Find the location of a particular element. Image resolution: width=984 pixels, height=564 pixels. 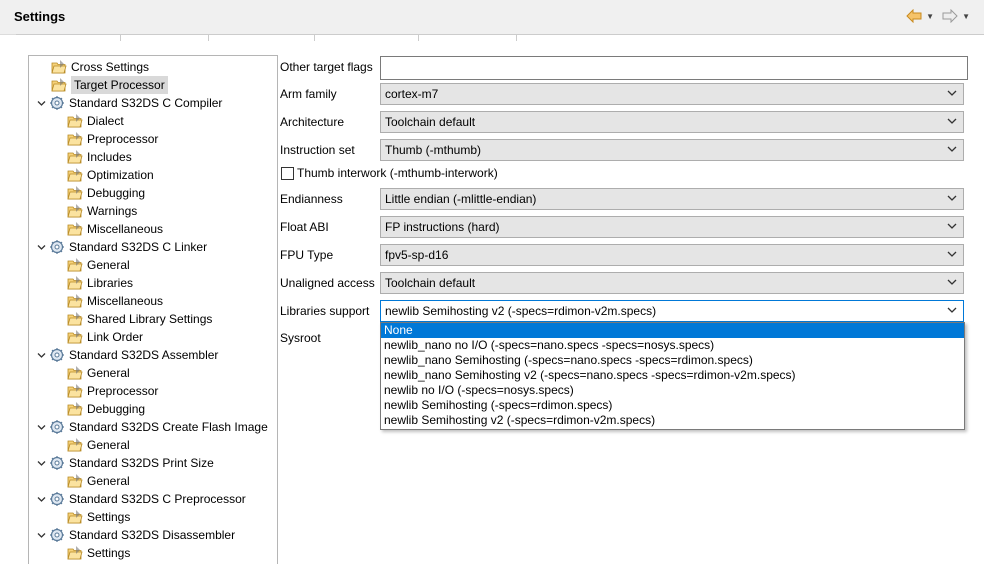

forward-menu-chevron-icon: ▼ is located at coordinates (966, 16).